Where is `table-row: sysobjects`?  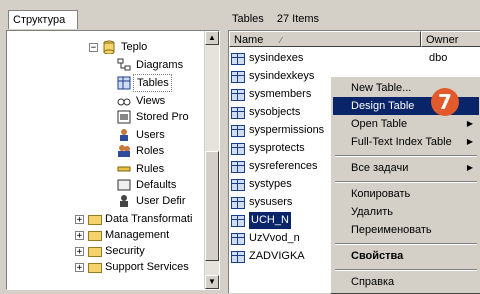
table-row: sysobjects is located at coordinates (264, 112).